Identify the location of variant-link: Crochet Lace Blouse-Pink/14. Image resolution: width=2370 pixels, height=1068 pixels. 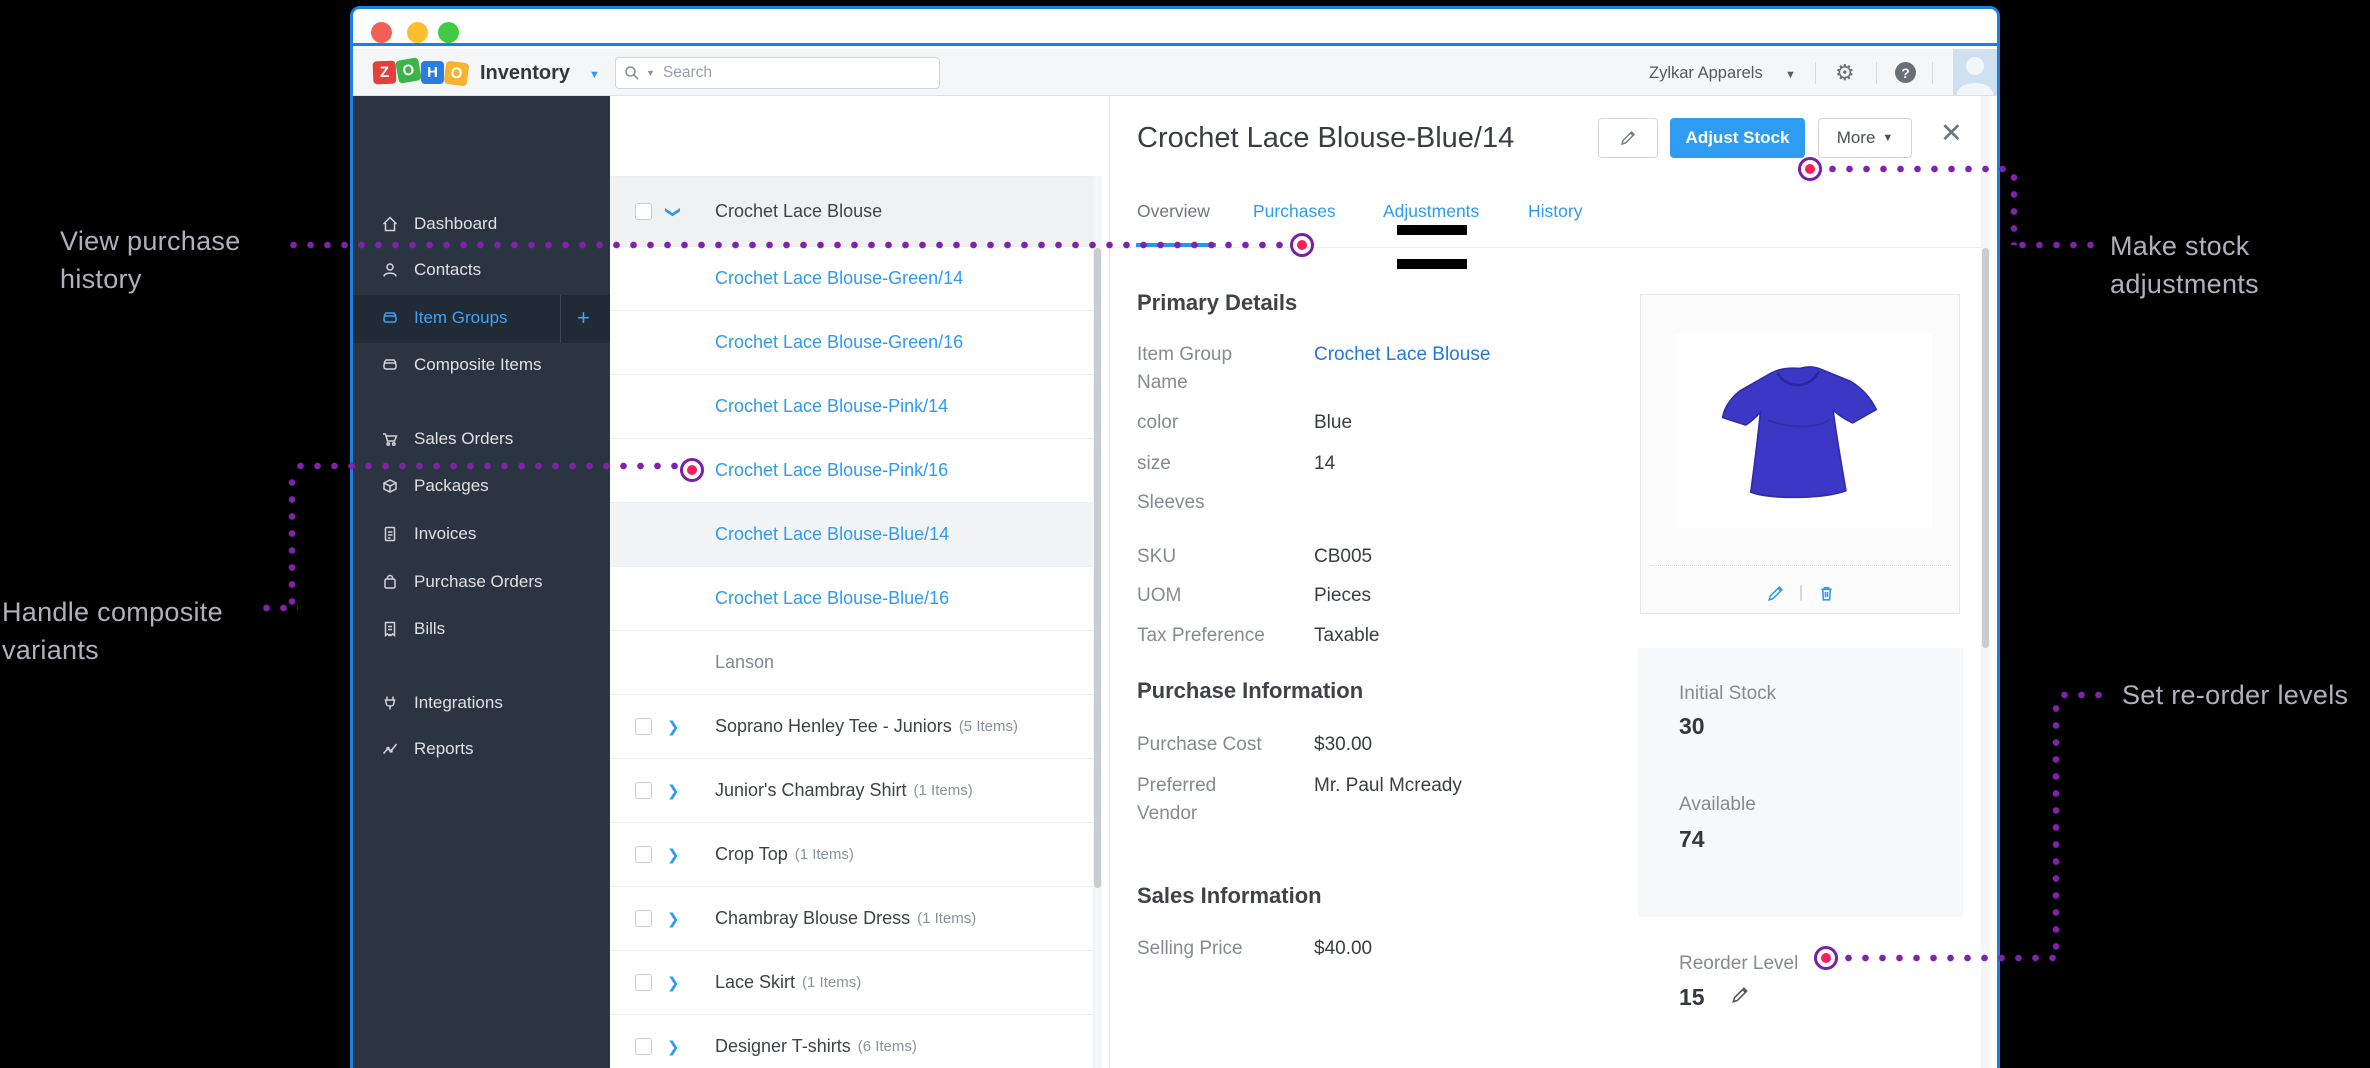
(779, 406).